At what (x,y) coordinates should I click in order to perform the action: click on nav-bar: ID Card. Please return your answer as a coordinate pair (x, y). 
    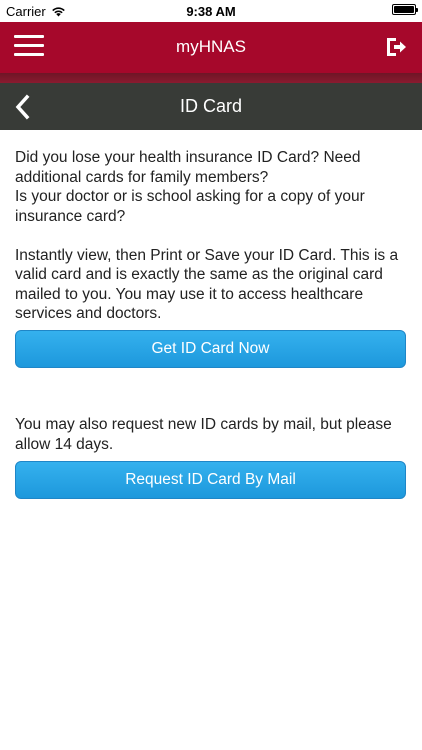
    Looking at the image, I should click on (211, 106).